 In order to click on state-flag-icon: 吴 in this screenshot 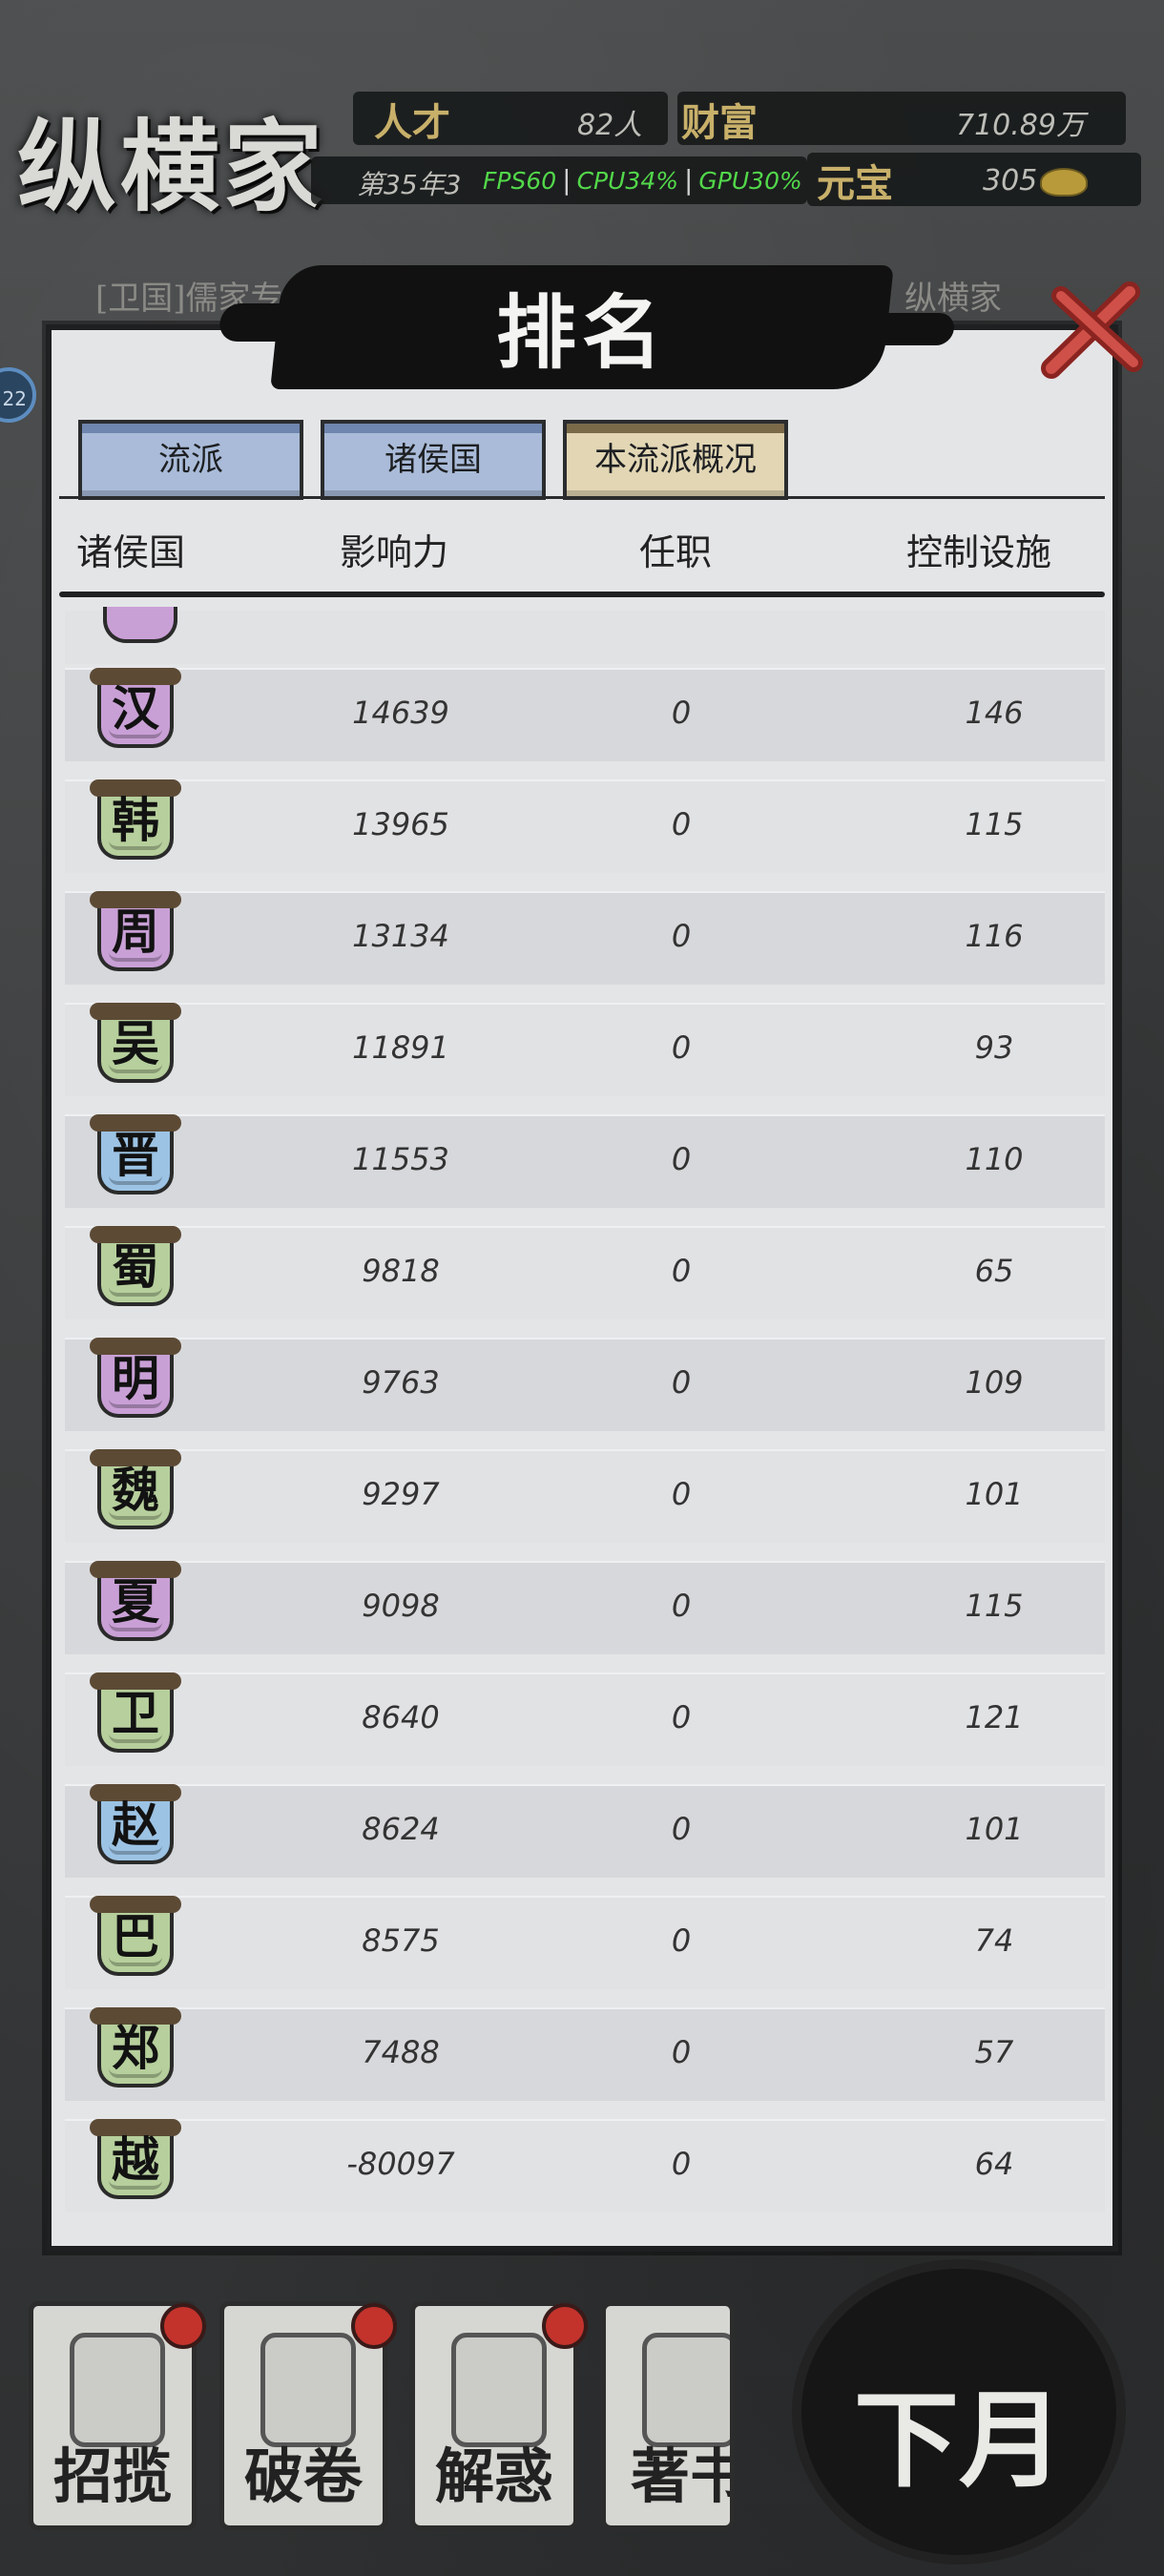, I will do `click(136, 1047)`.